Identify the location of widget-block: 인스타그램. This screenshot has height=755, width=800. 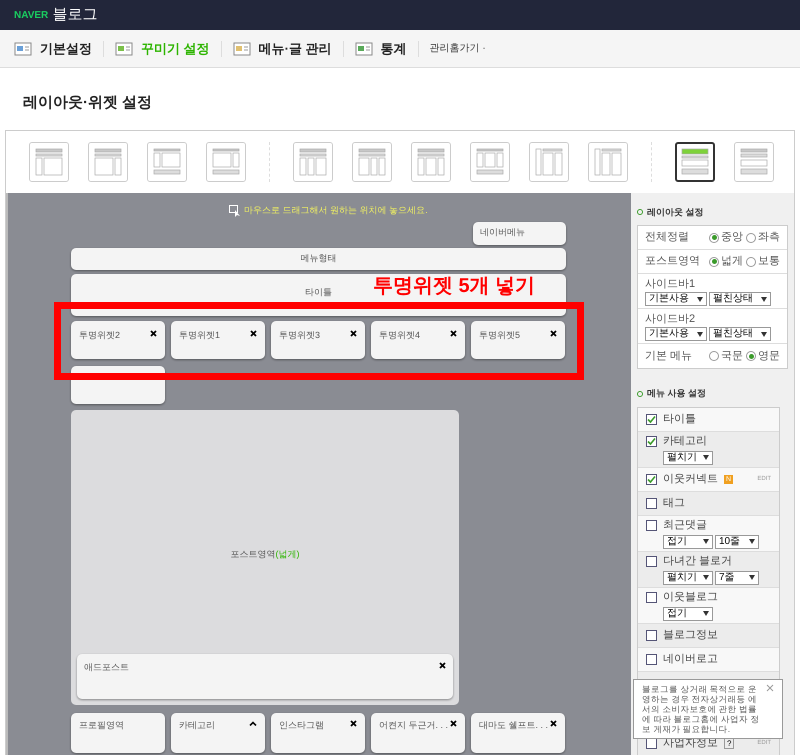
(318, 732).